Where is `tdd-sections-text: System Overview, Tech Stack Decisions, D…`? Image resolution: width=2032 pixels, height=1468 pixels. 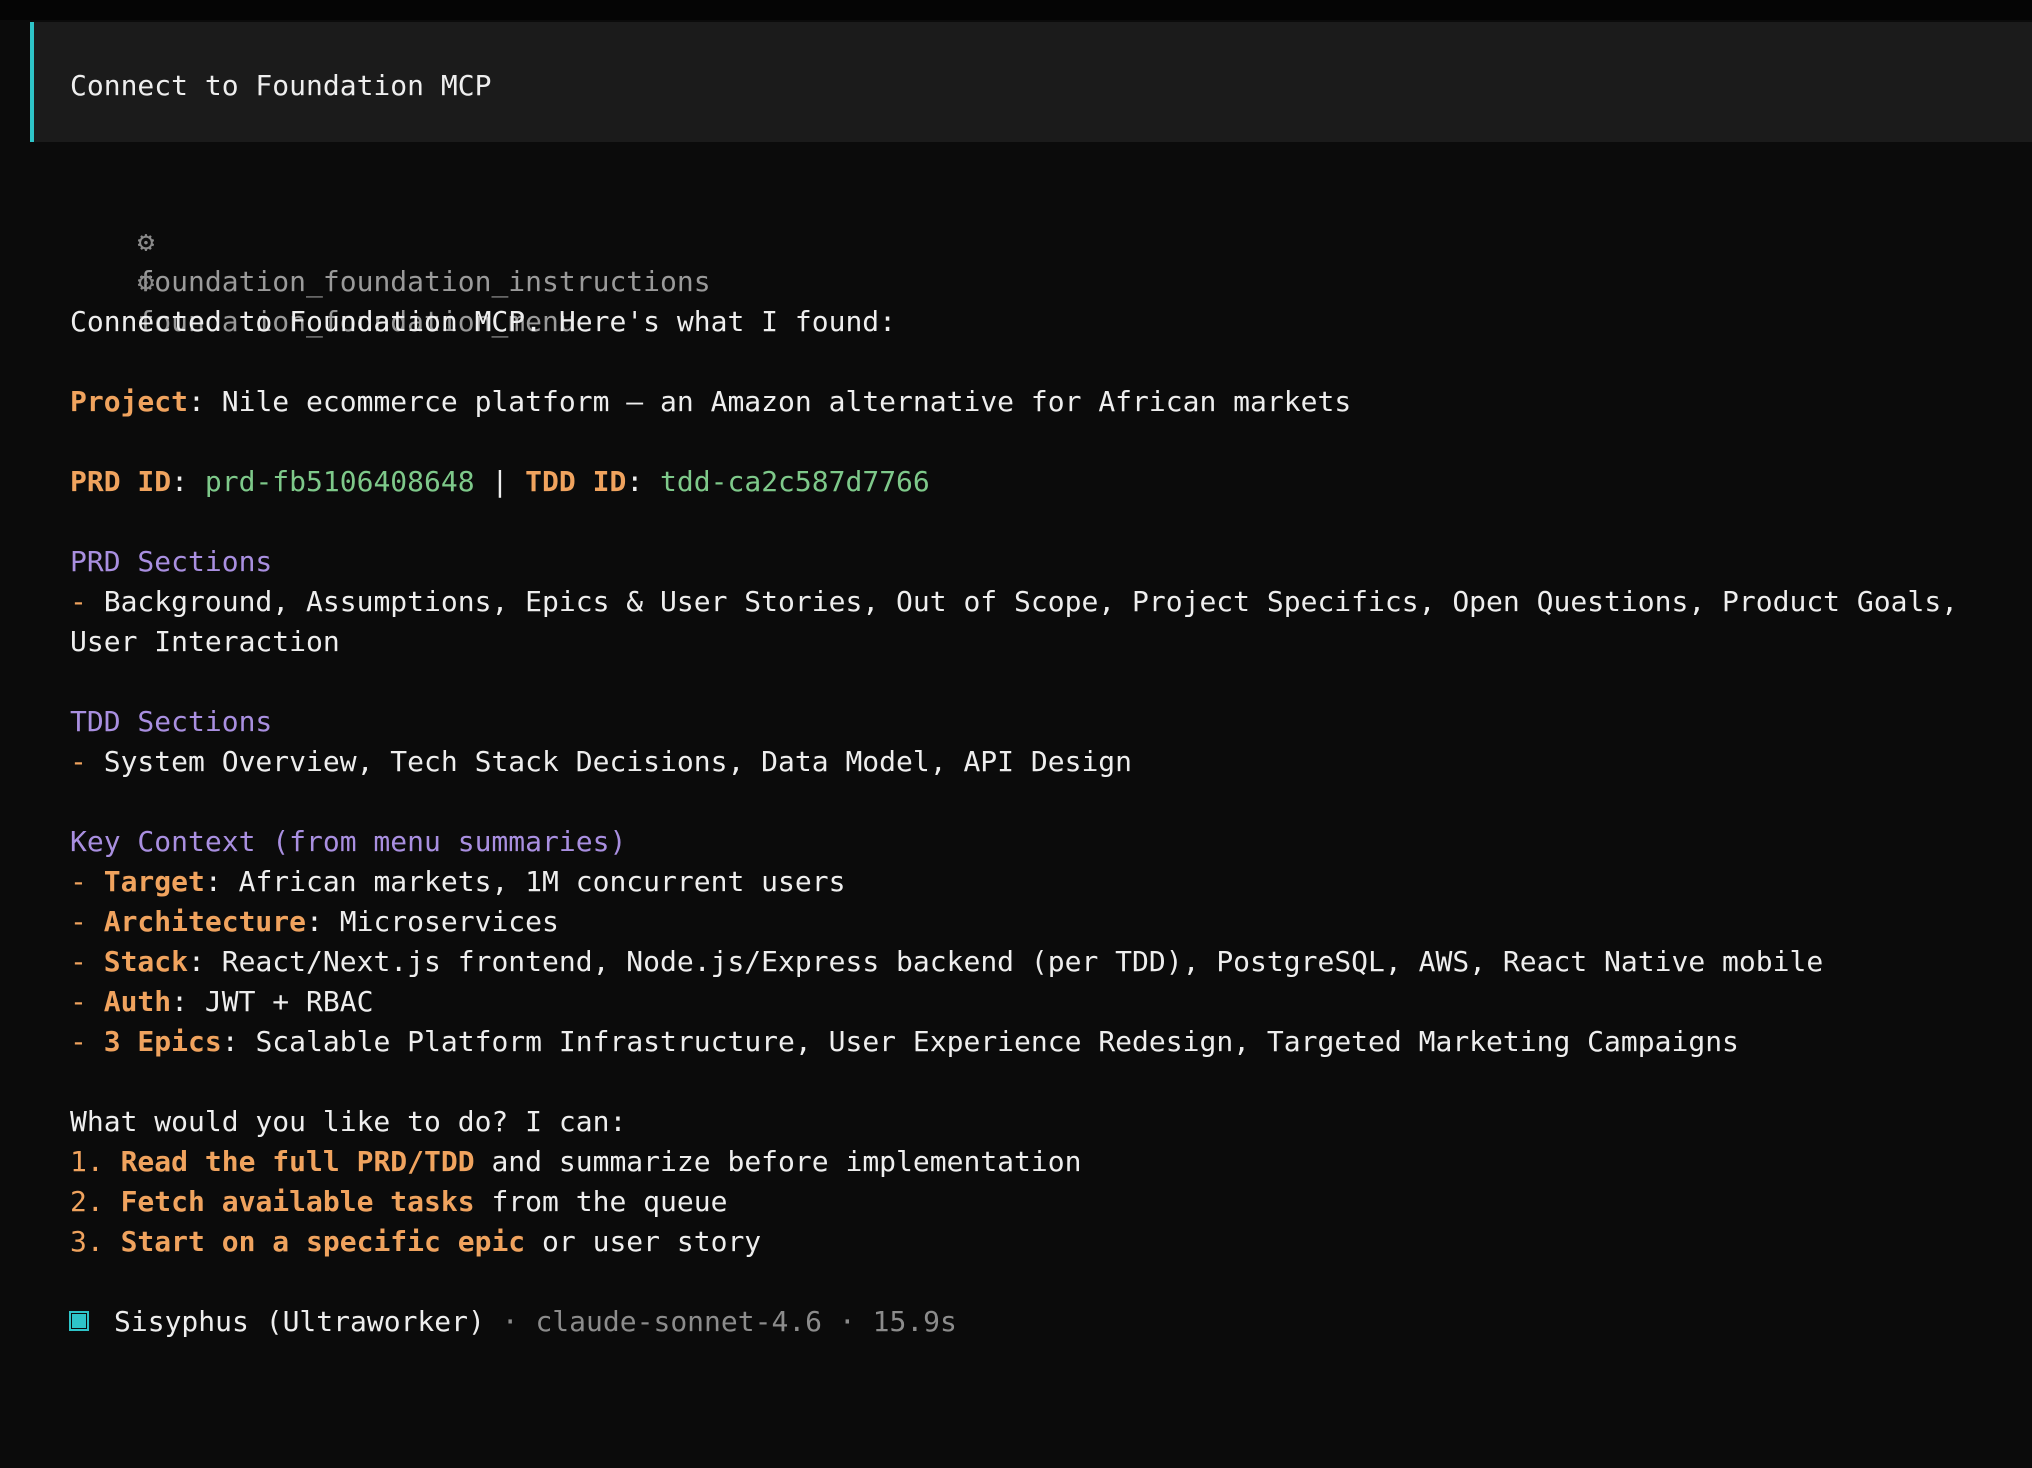 tdd-sections-text: System Overview, Tech Stack Decisions, D… is located at coordinates (618, 761).